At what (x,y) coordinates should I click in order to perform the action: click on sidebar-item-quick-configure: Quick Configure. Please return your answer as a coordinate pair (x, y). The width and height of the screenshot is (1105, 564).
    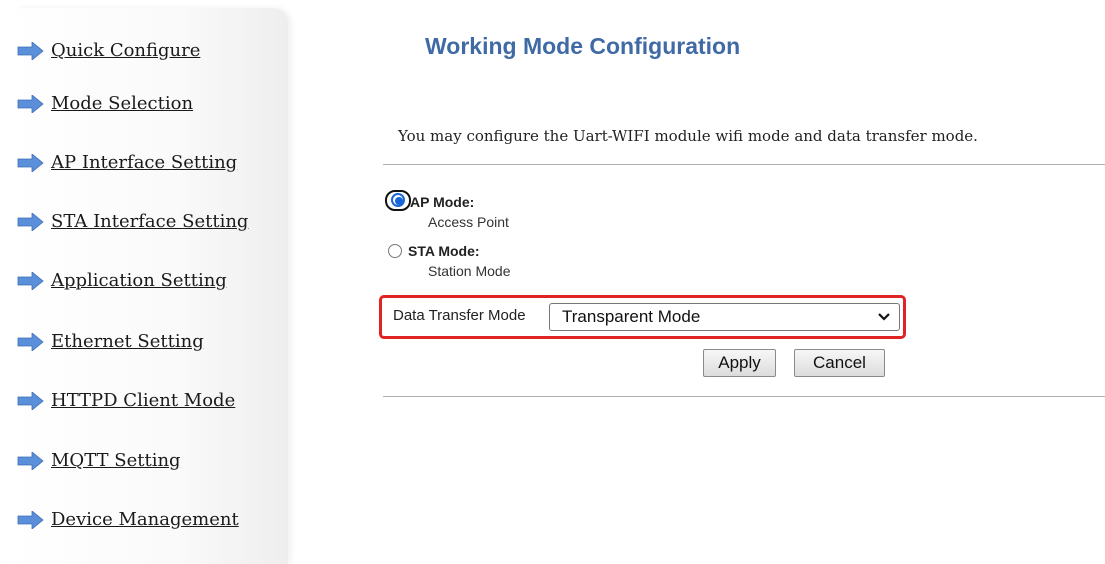
    Looking at the image, I should click on (108, 50).